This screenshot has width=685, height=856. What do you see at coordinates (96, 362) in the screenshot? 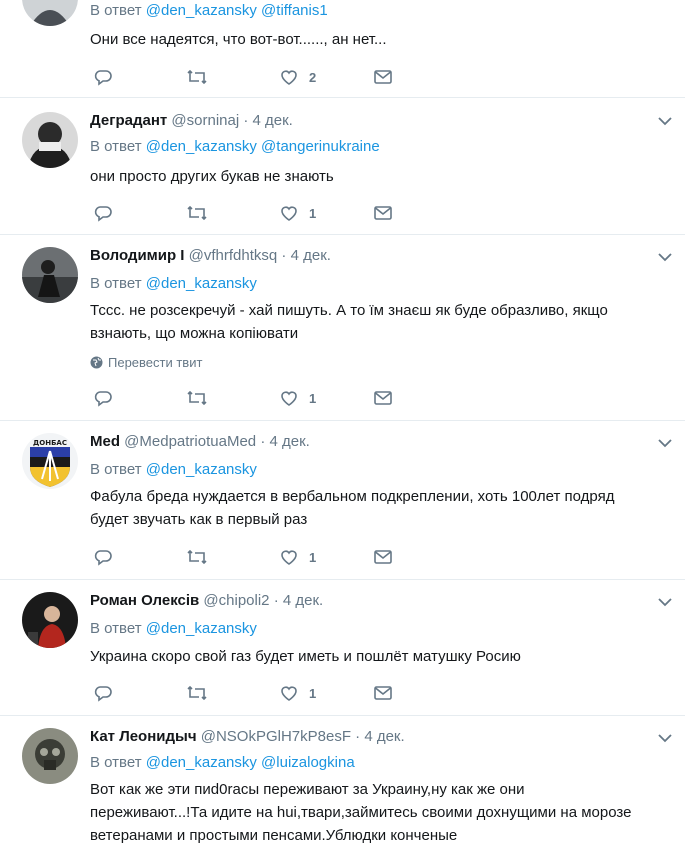
I see `globe-icon` at bounding box center [96, 362].